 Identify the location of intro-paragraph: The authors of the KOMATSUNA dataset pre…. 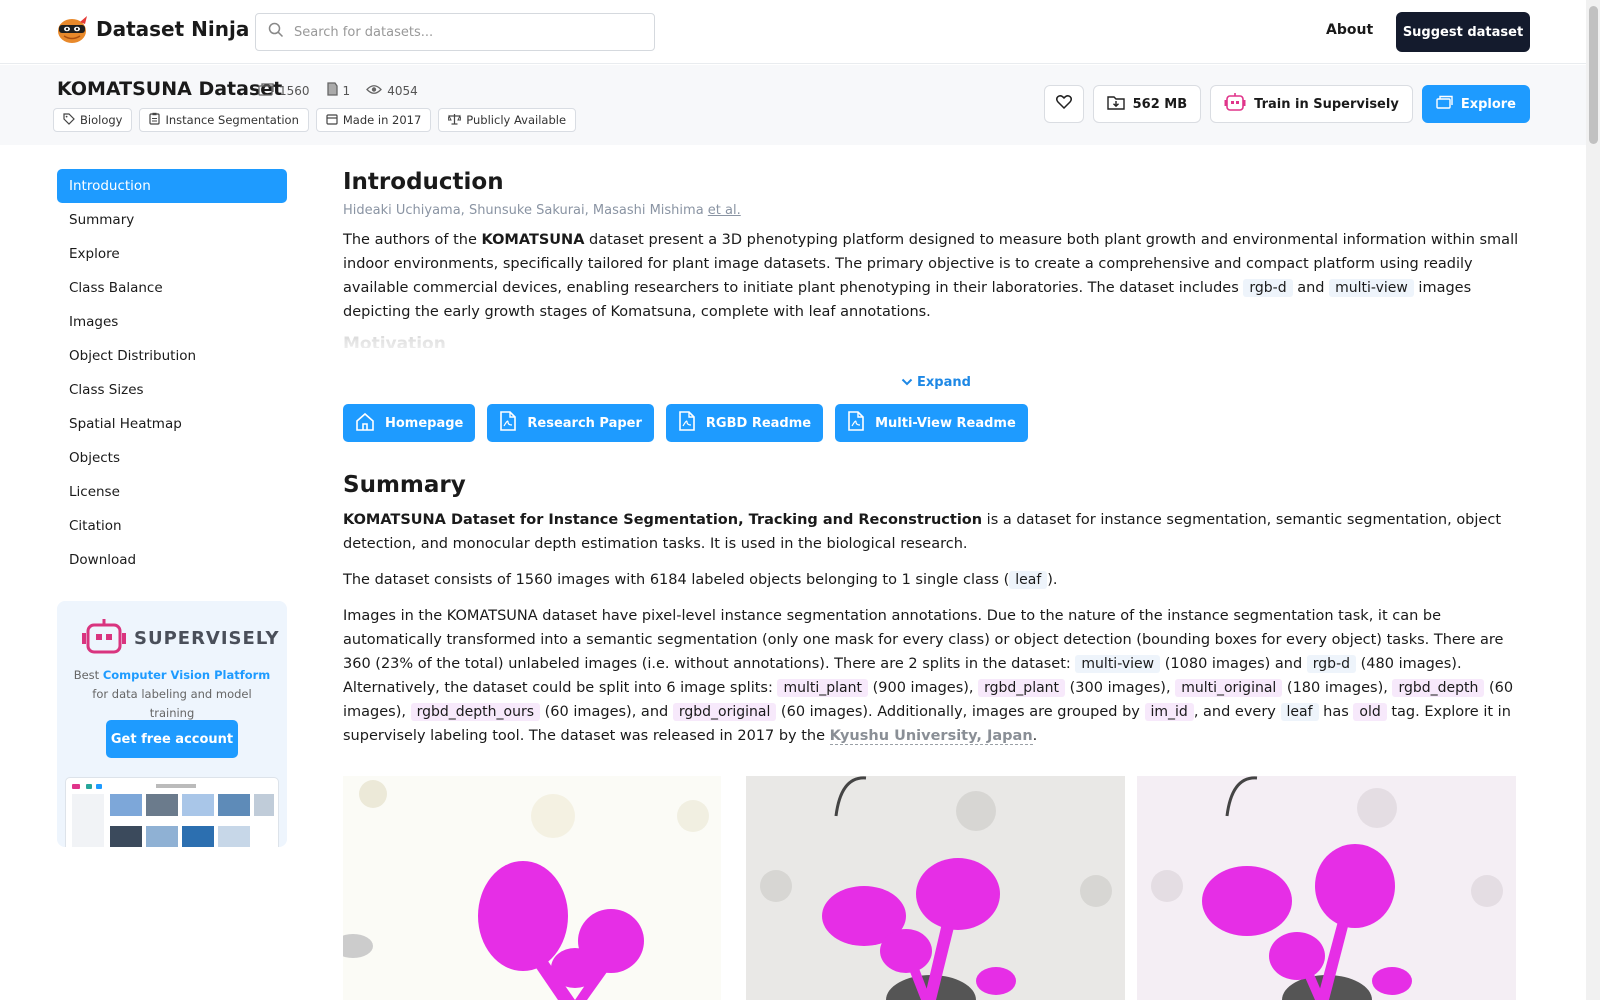
(931, 276).